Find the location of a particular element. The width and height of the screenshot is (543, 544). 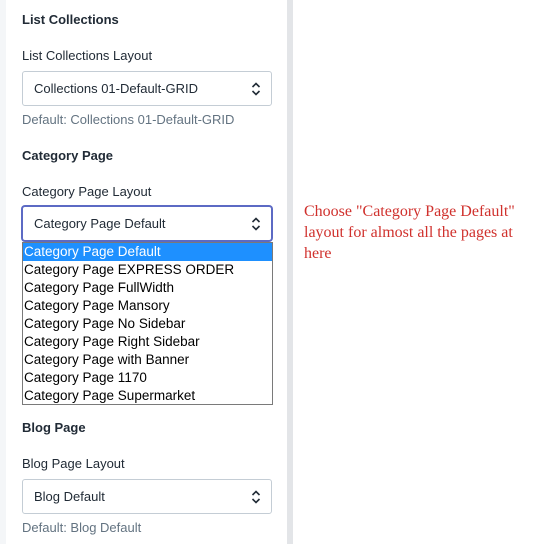

dropdown-option: Category Page EXPRESS ORDER is located at coordinates (147, 270).